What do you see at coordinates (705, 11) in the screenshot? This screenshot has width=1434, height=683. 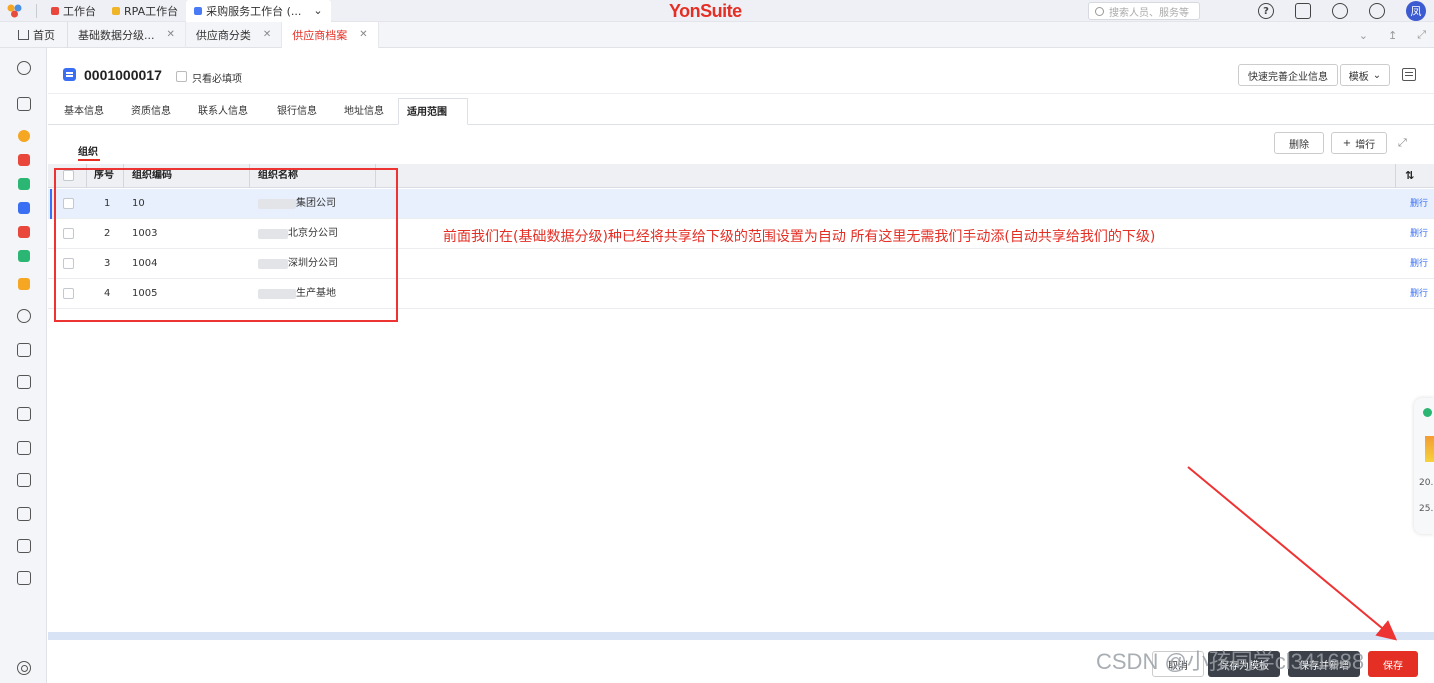 I see `brand-logo: YonSuite` at bounding box center [705, 11].